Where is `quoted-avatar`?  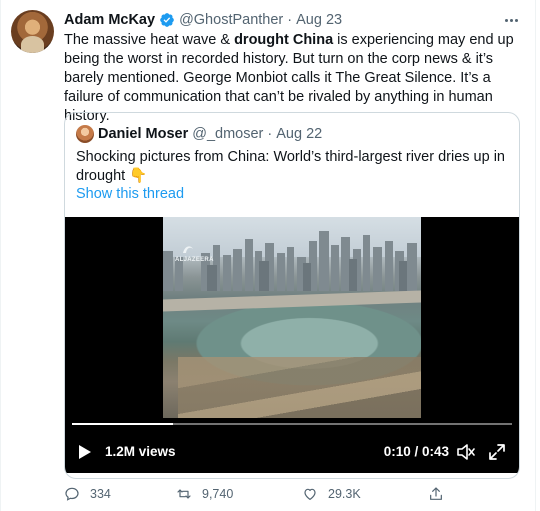 quoted-avatar is located at coordinates (85, 134).